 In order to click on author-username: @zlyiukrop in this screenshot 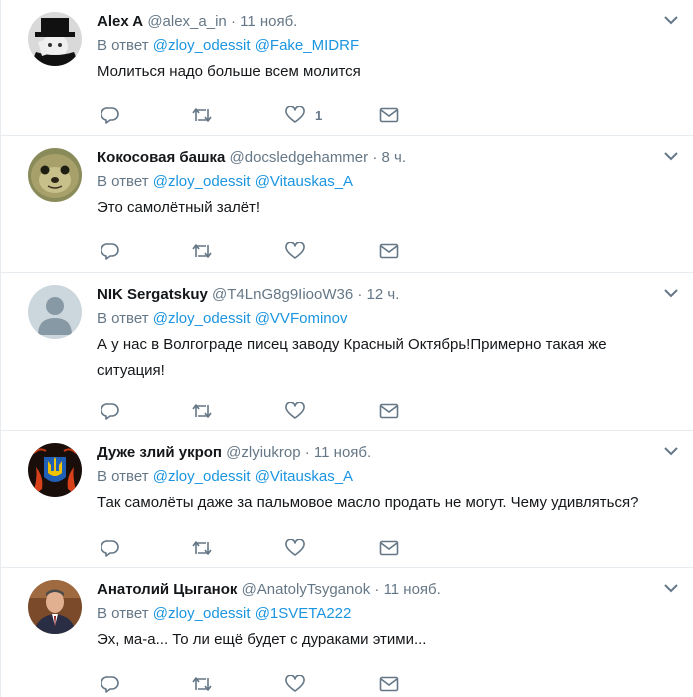, I will do `click(263, 452)`.